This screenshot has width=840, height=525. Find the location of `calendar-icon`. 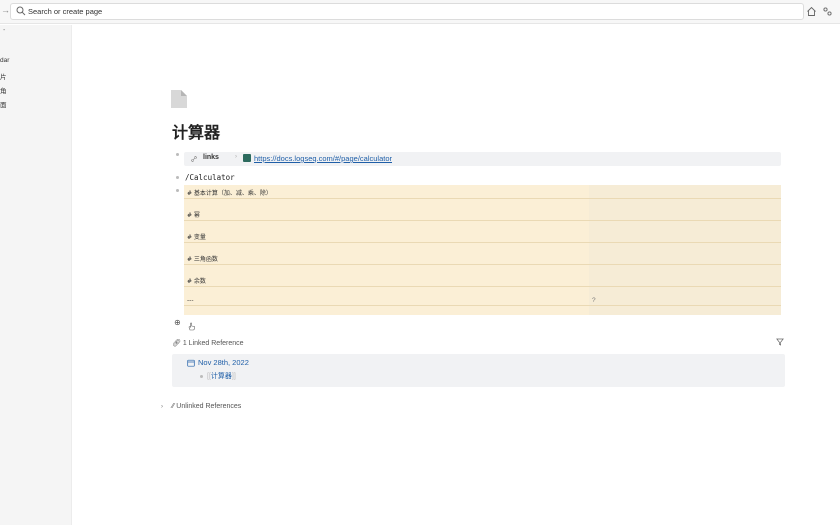

calendar-icon is located at coordinates (191, 363).